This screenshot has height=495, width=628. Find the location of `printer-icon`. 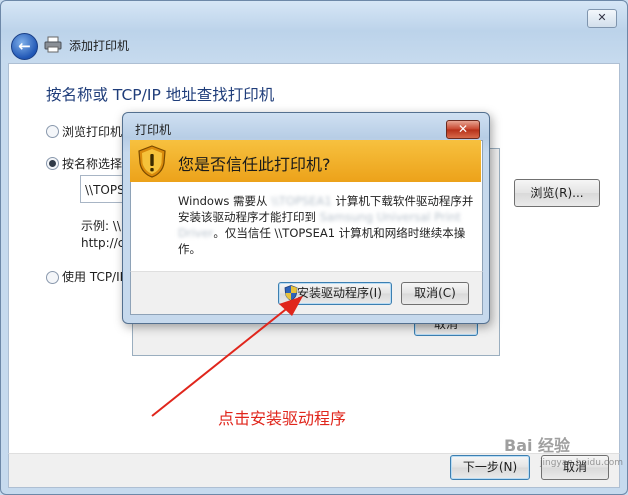

printer-icon is located at coordinates (53, 44).